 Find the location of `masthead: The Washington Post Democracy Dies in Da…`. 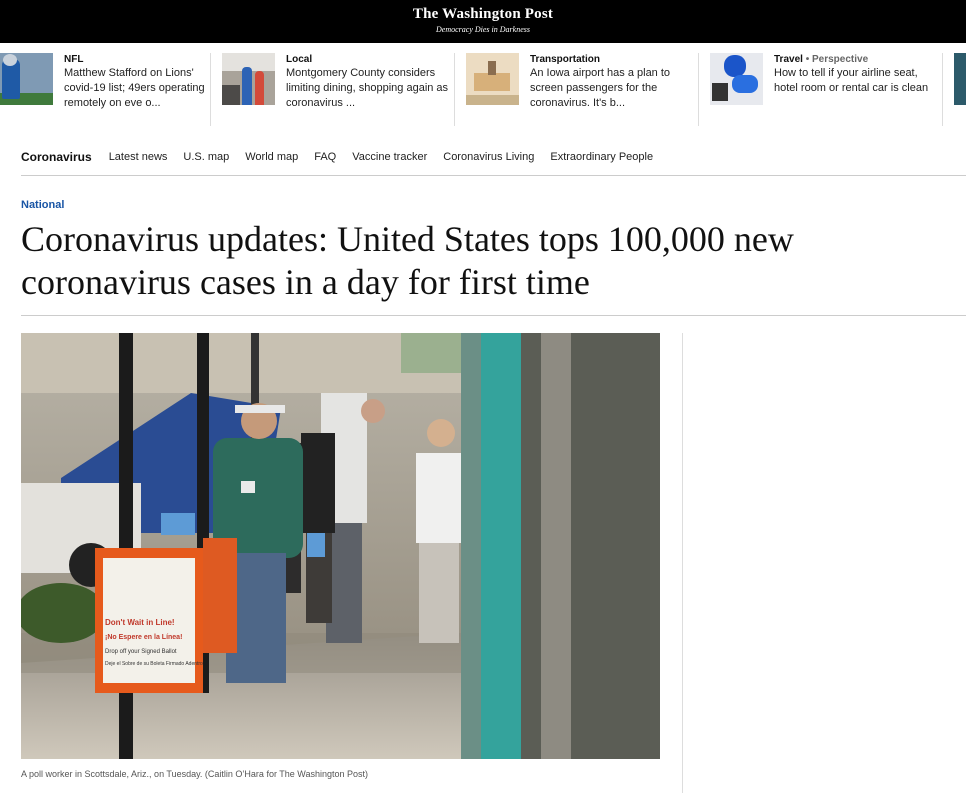

masthead: The Washington Post Democracy Dies in Da… is located at coordinates (483, 21).